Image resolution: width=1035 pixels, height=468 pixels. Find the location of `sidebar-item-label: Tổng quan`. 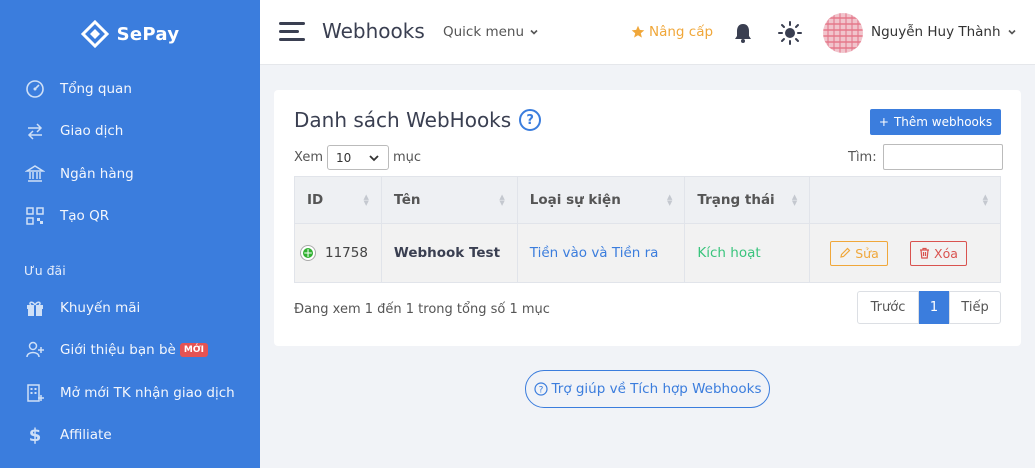

sidebar-item-label: Tổng quan is located at coordinates (96, 89).